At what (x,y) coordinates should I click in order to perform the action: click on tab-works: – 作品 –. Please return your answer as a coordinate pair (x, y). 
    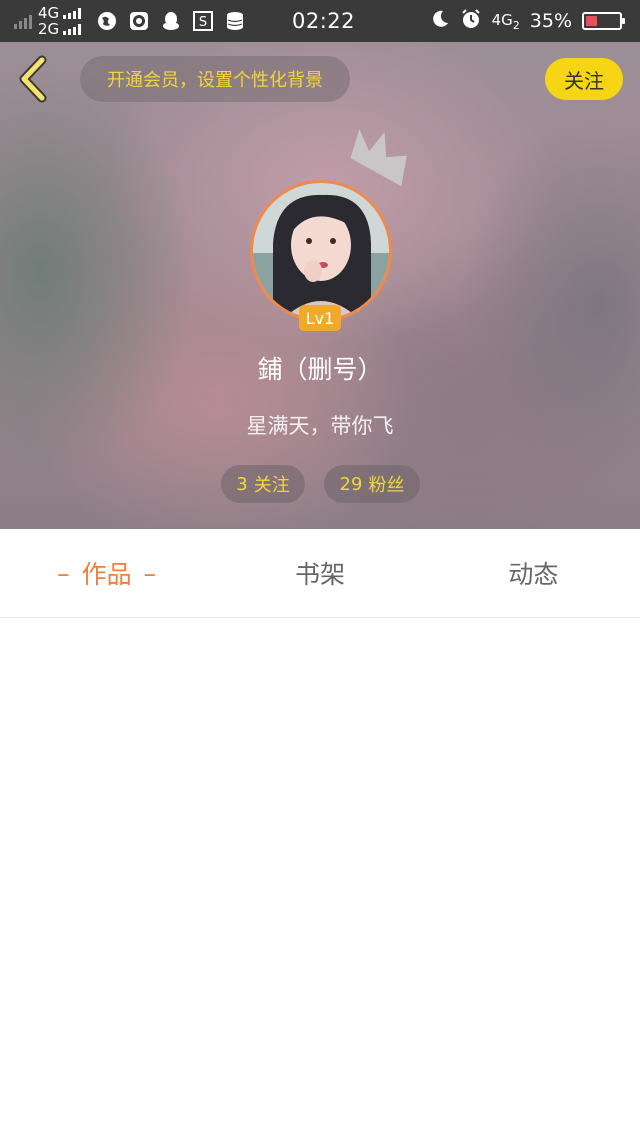
    Looking at the image, I should click on (106, 573).